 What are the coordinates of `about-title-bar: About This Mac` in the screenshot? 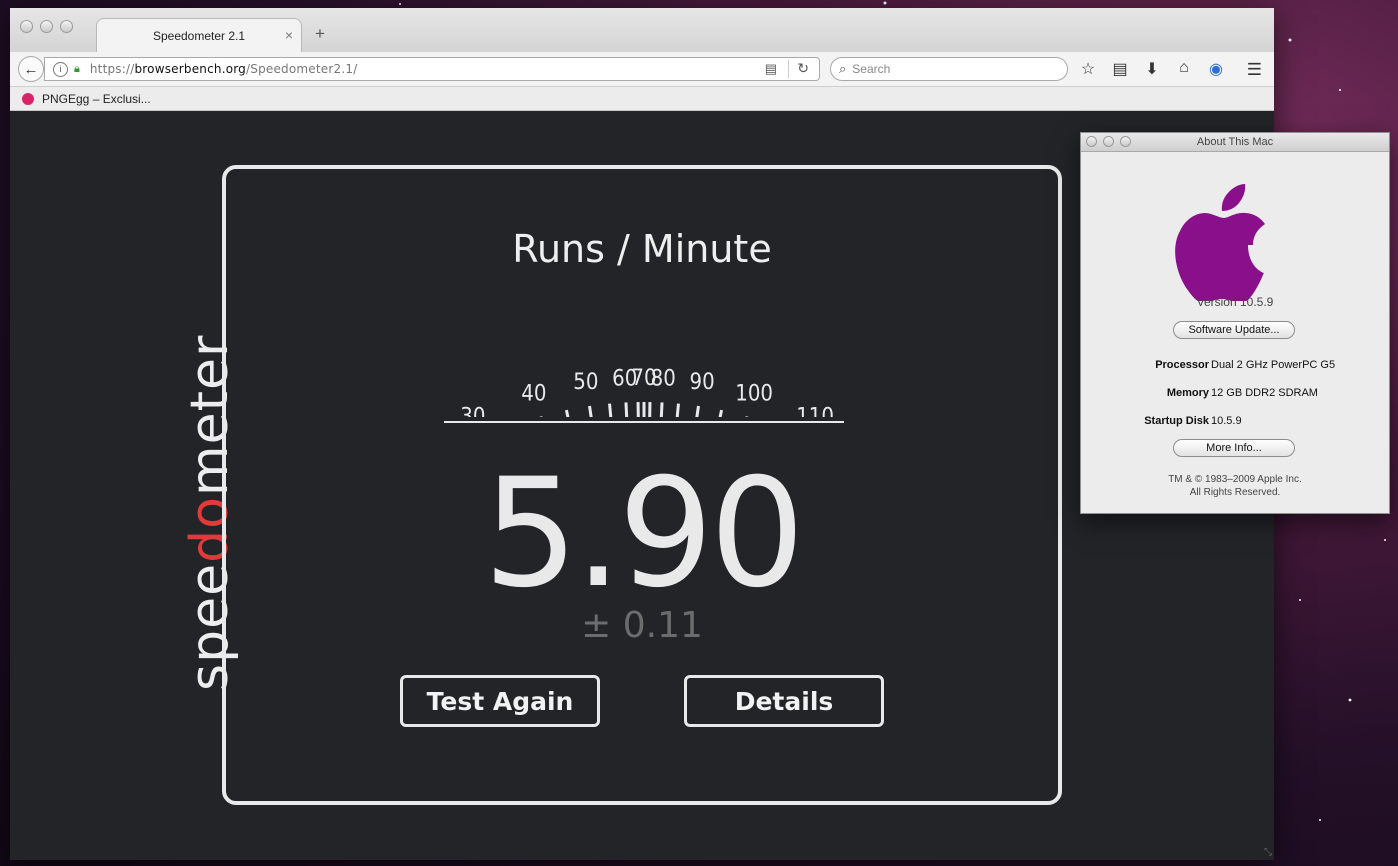 It's located at (1235, 142).